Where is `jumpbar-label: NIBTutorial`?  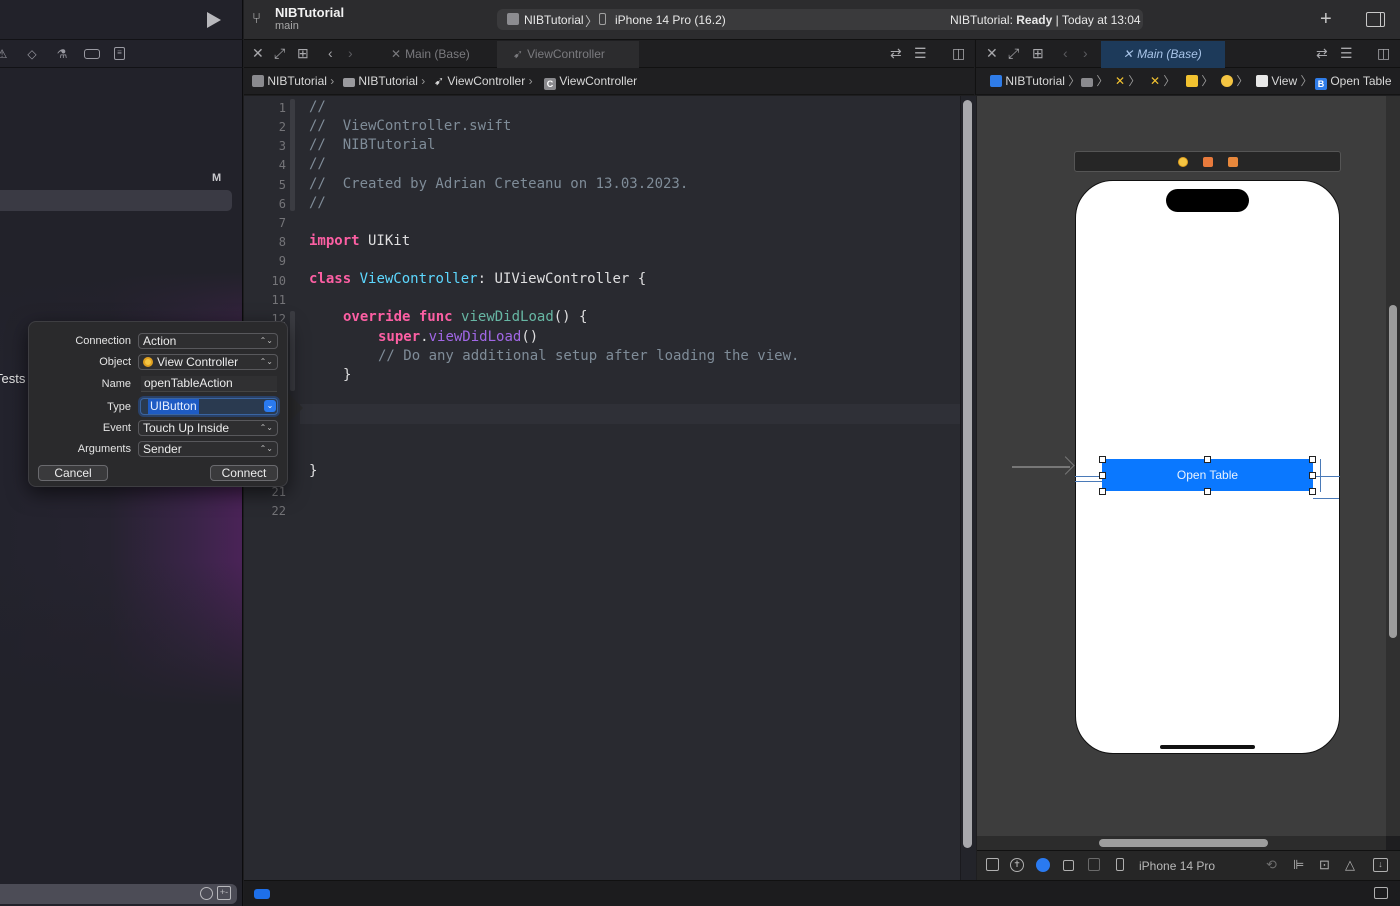
jumpbar-label: NIBTutorial is located at coordinates (388, 81).